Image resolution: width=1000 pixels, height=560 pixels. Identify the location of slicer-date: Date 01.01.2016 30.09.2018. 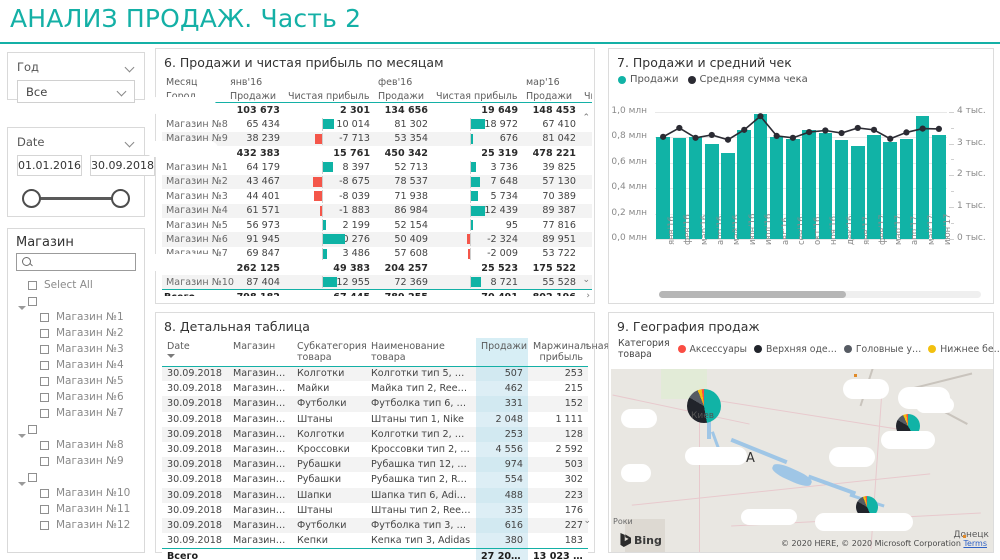
(81, 172).